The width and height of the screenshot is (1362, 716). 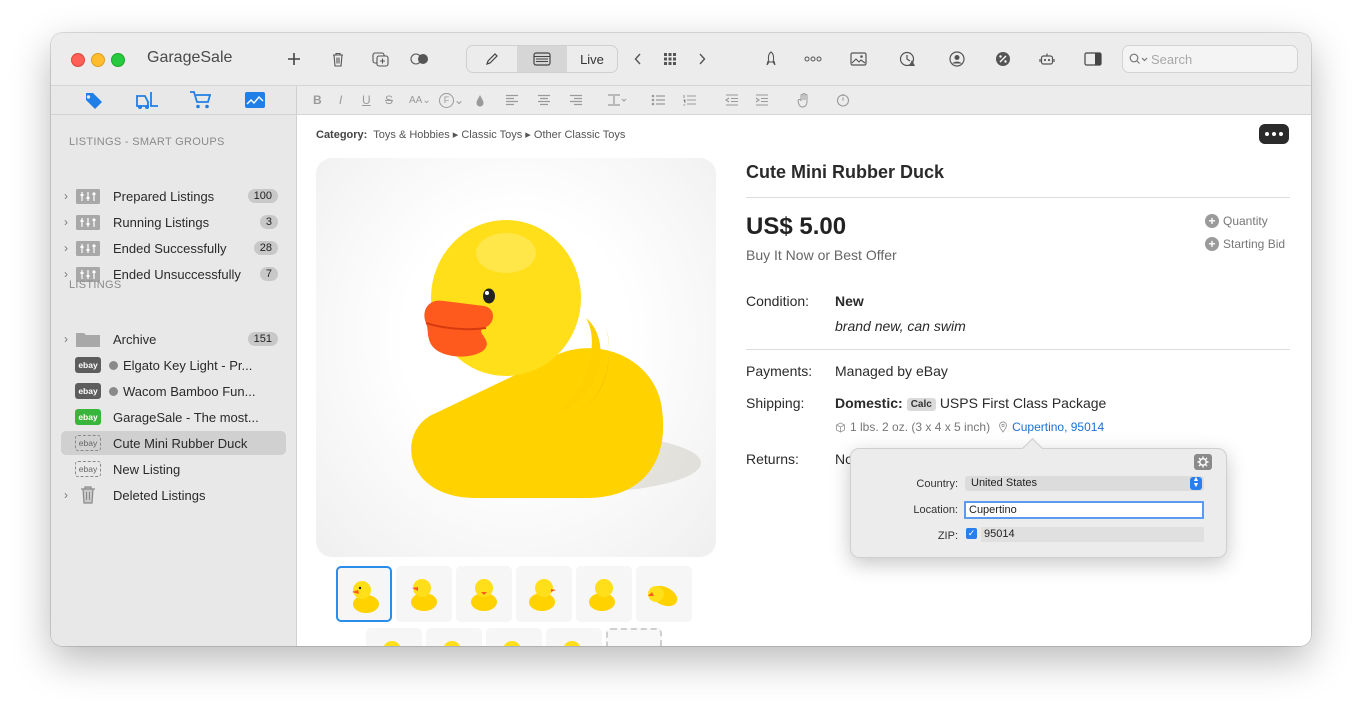 I want to click on italic-button: I, so click(x=340, y=100).